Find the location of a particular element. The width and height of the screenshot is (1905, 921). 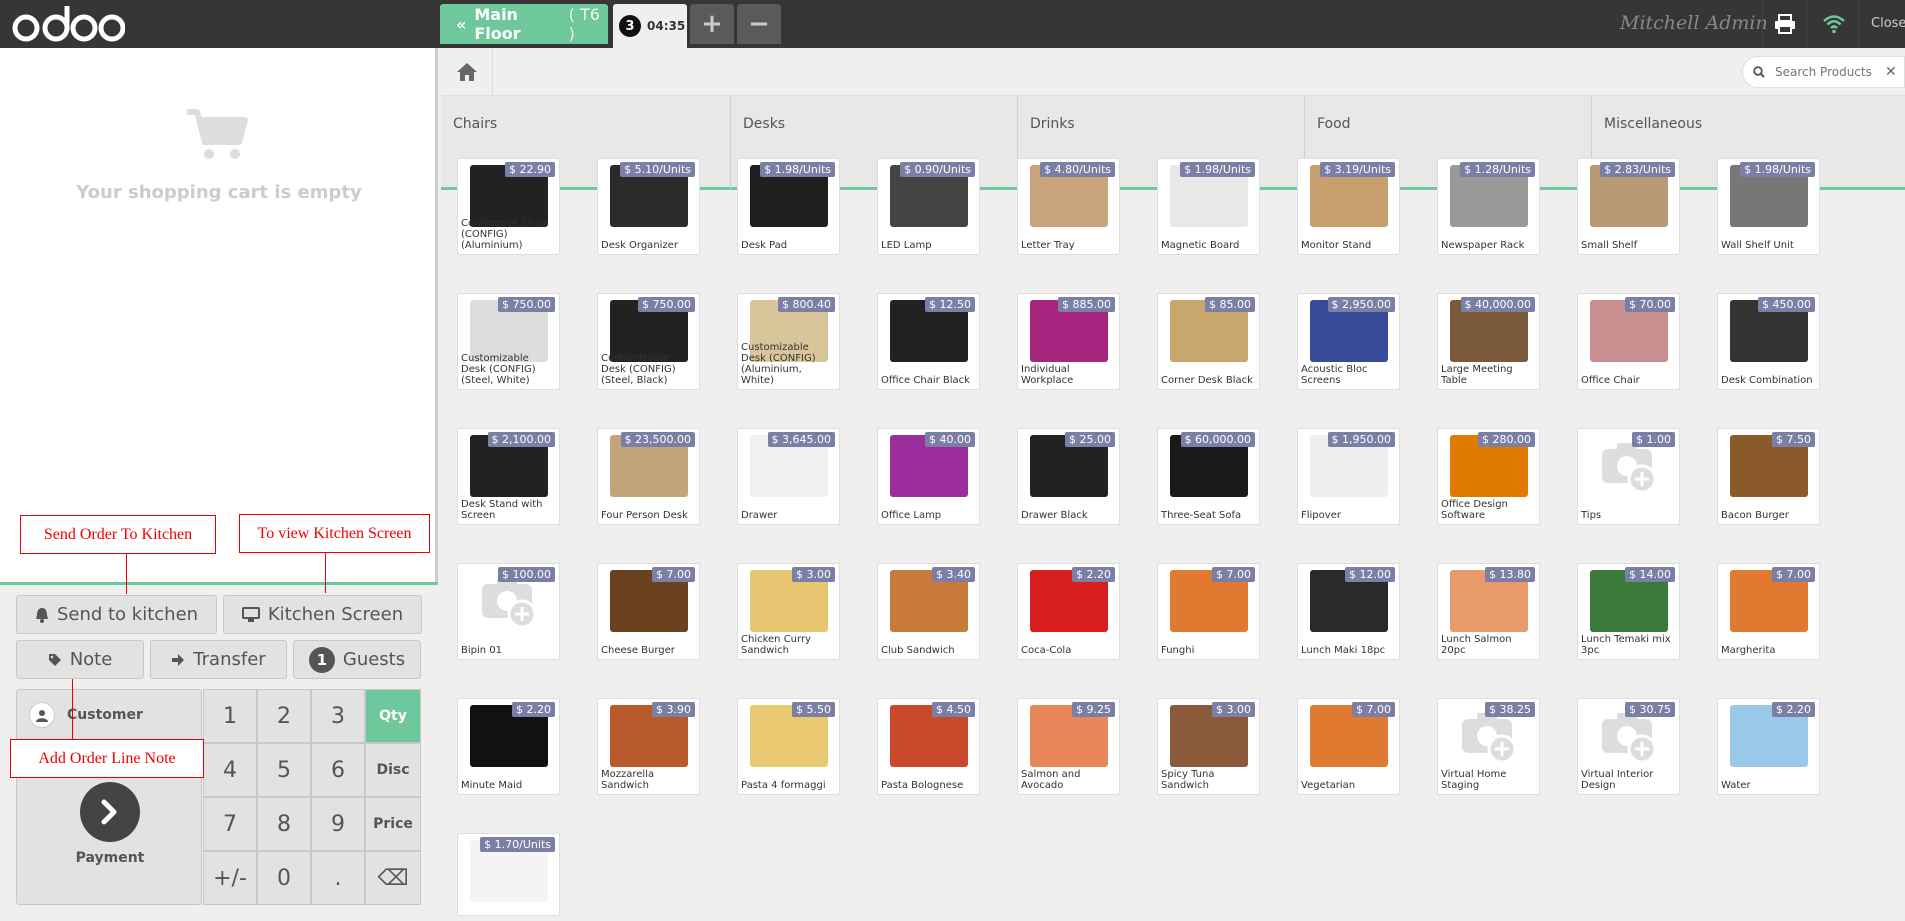

numpad-key-7: 7 is located at coordinates (230, 824).